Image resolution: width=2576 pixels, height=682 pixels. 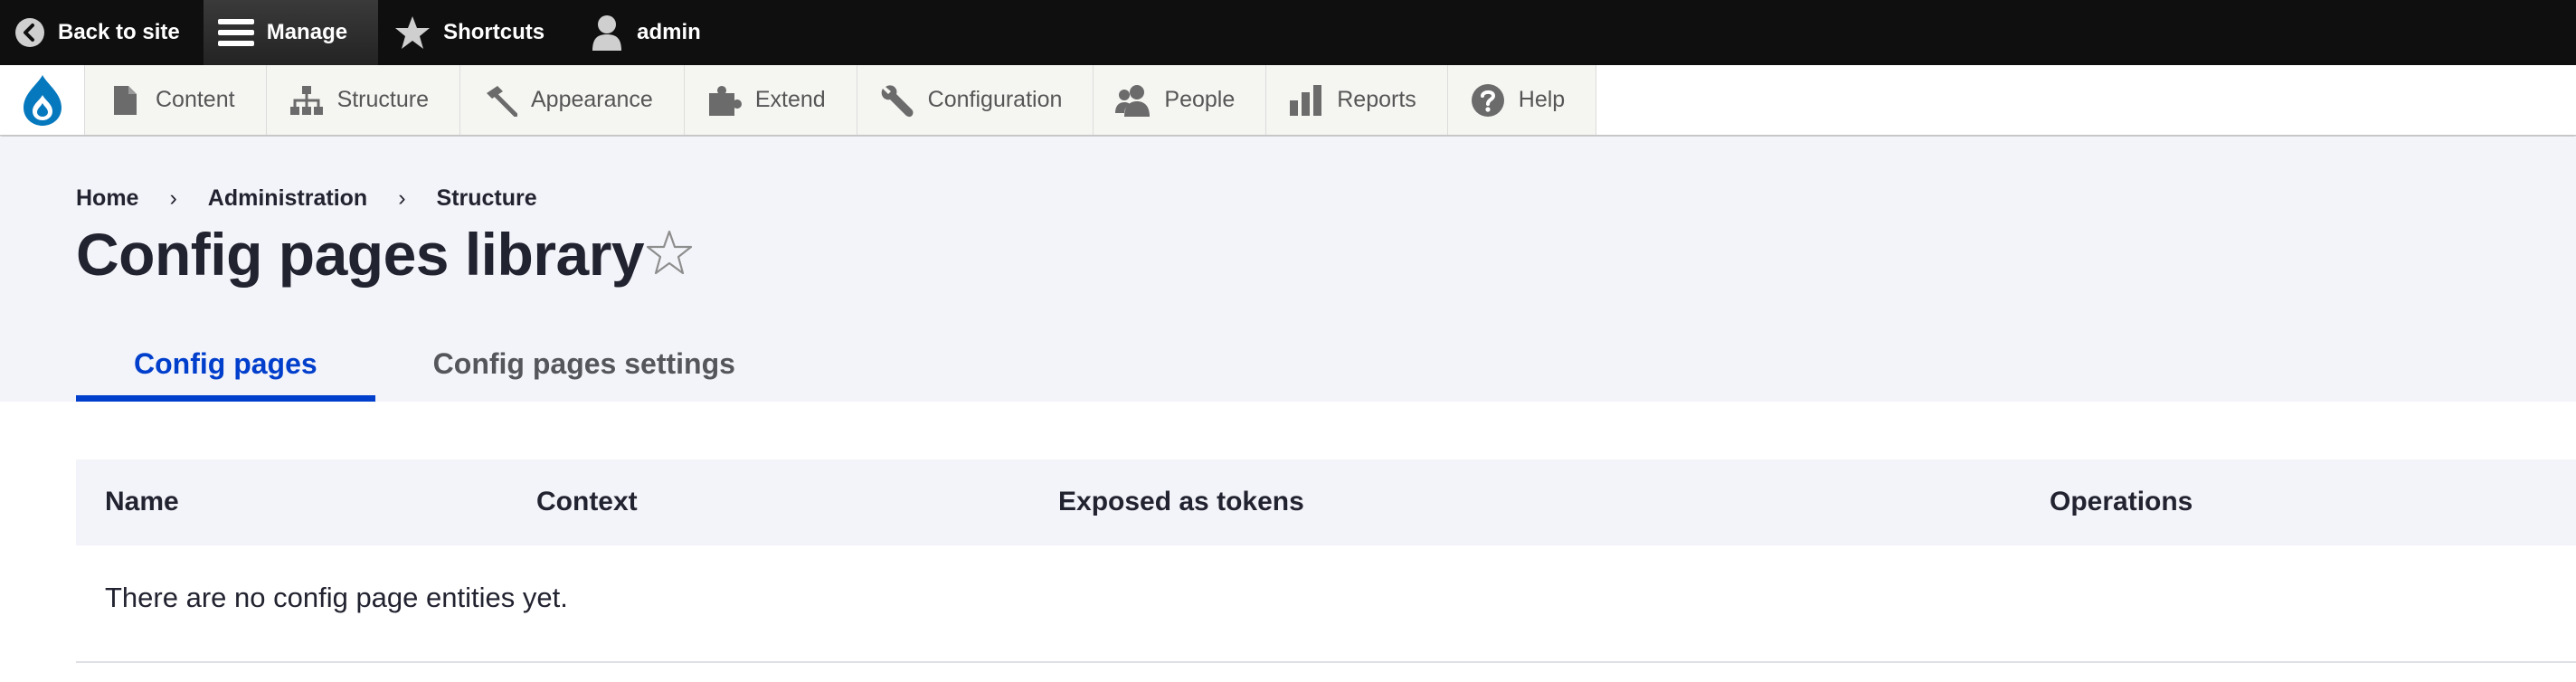 I want to click on tray-item-reports: Reports, so click(x=1357, y=100).